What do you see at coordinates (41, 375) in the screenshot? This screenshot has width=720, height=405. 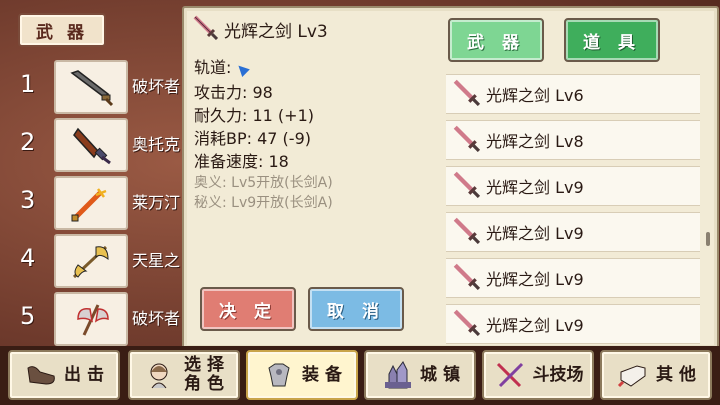 I see `shoe-icon` at bounding box center [41, 375].